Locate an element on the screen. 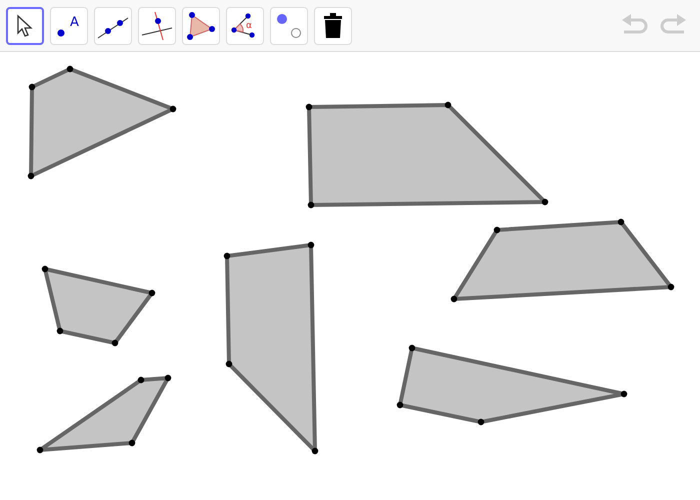 This screenshot has width=700, height=500. arrow-cursor-icon is located at coordinates (25, 26).